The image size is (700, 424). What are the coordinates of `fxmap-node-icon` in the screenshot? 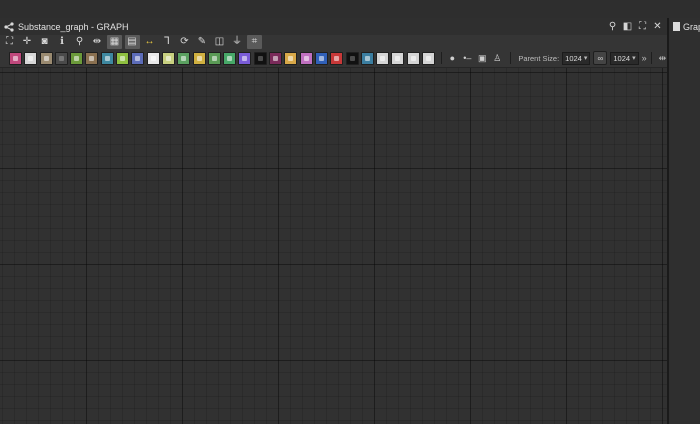 It's located at (260, 58).